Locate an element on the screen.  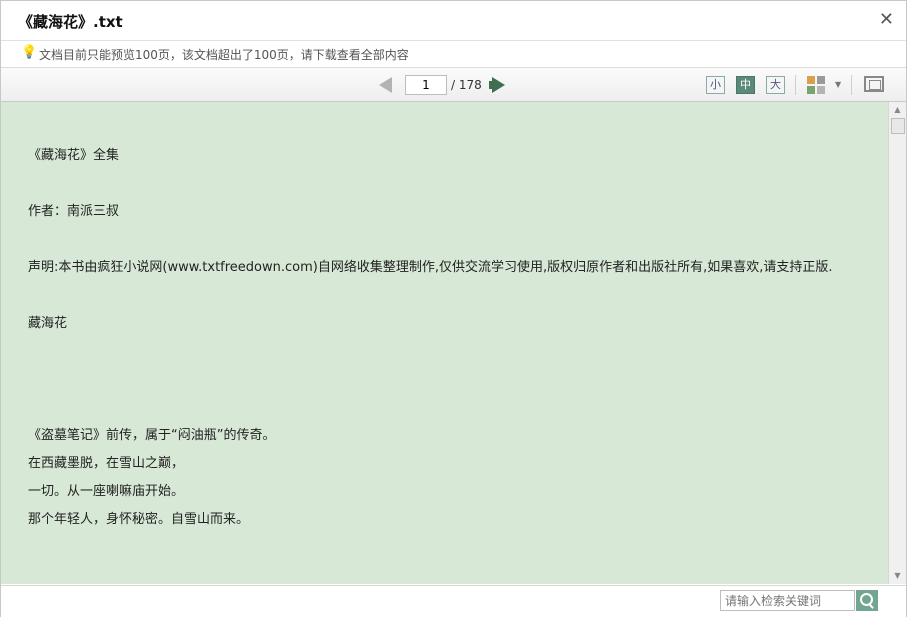
document-line: 那个年轻人，身怀秘密。自雪山而来。 is located at coordinates (139, 519).